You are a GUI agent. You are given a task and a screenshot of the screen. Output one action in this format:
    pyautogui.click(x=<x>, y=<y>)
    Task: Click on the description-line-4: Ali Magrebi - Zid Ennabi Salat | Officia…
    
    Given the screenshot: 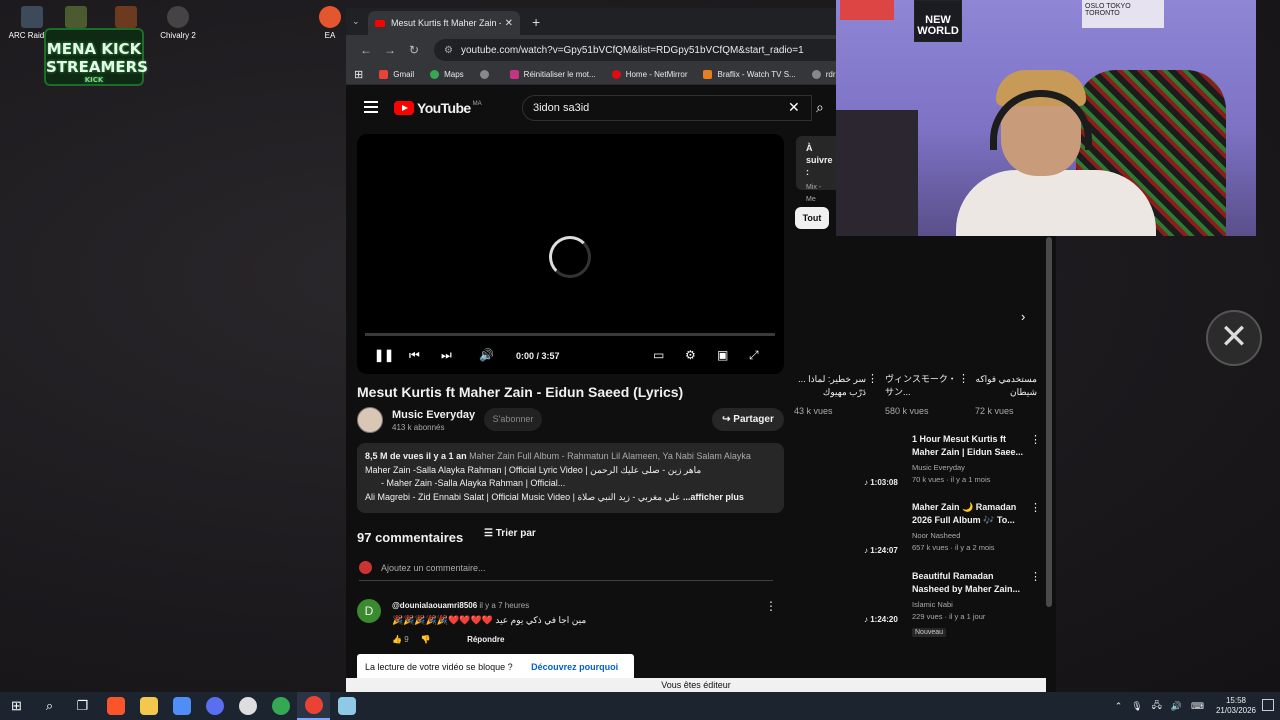 What is the action you would take?
    pyautogui.click(x=554, y=496)
    